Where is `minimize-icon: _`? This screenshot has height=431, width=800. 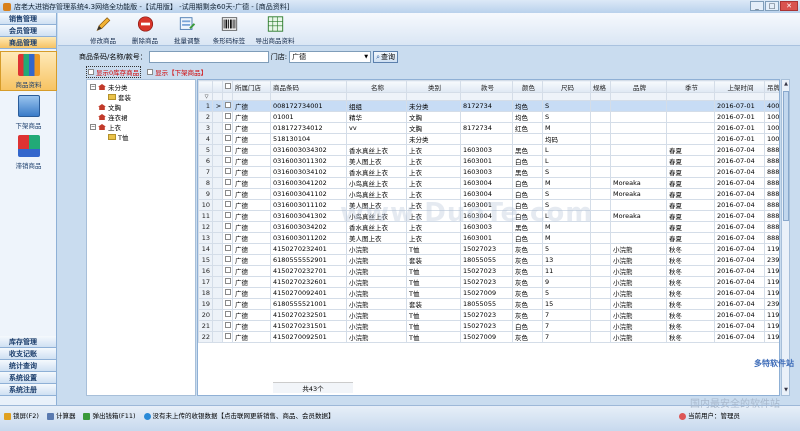
minimize-icon: _ is located at coordinates (757, 6).